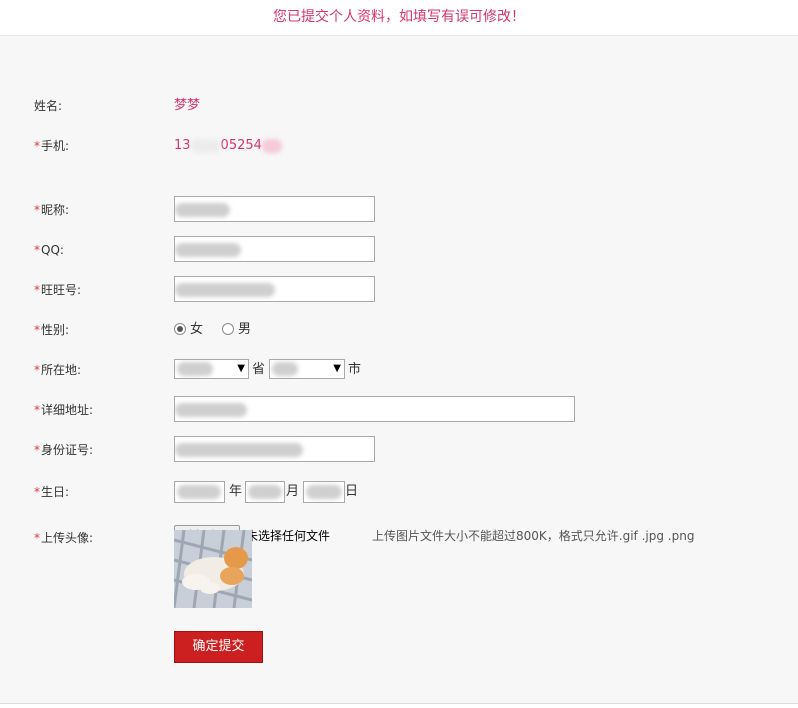  I want to click on birth-day-input, so click(324, 492).